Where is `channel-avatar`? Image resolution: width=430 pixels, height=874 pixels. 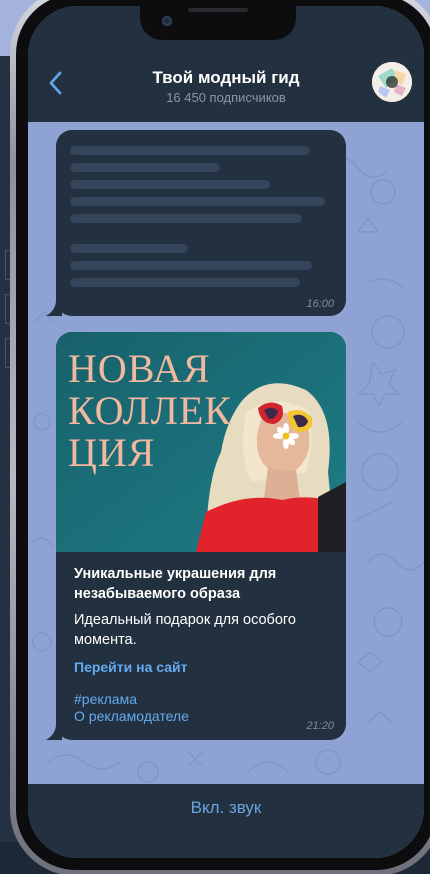
channel-avatar is located at coordinates (392, 82).